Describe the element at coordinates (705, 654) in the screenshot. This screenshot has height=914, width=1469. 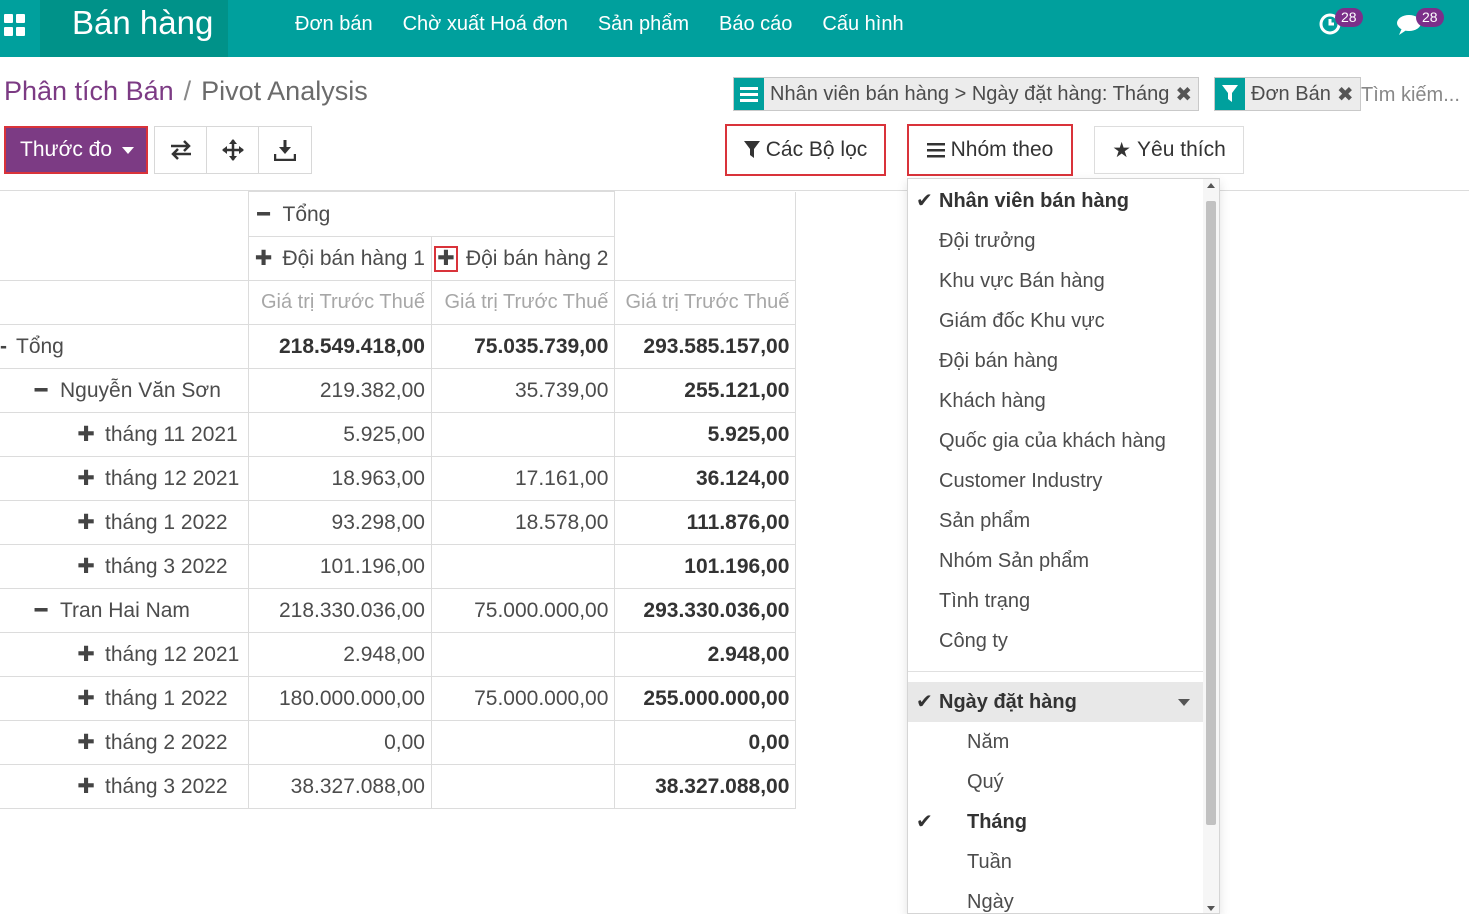
I see `cell-total: 2.948,00` at that location.